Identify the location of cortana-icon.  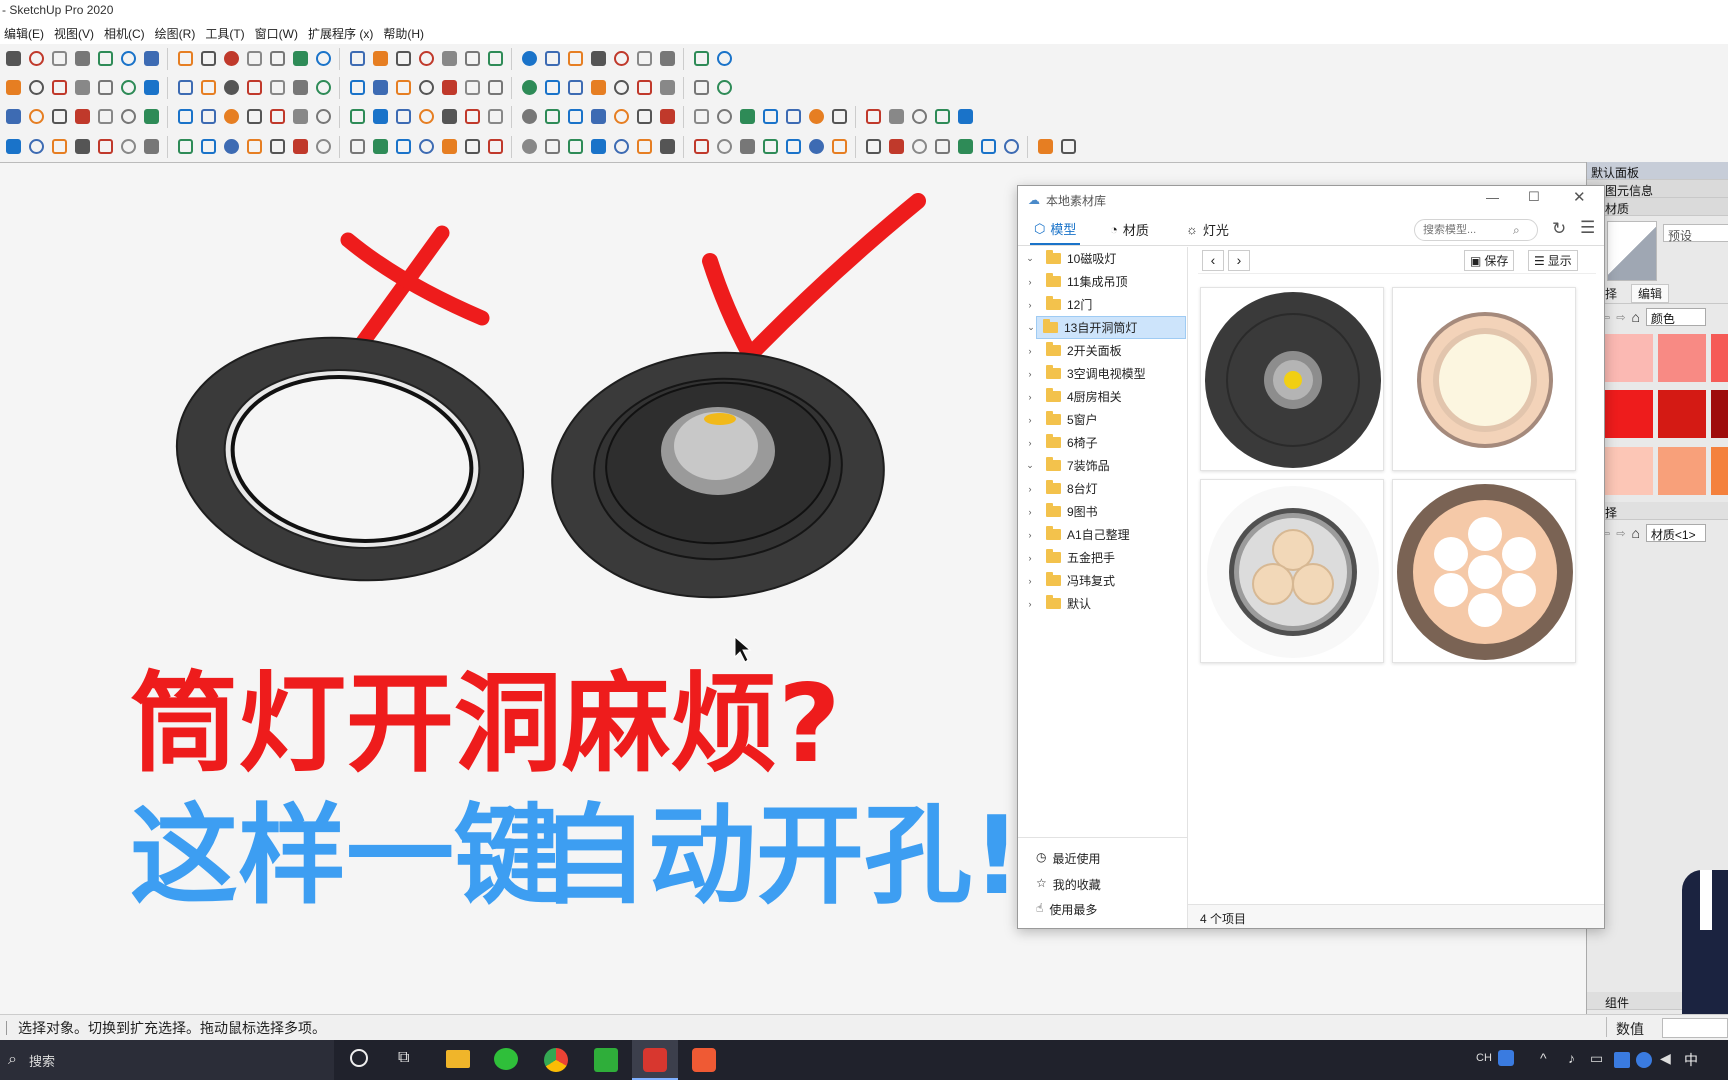
(359, 1058).